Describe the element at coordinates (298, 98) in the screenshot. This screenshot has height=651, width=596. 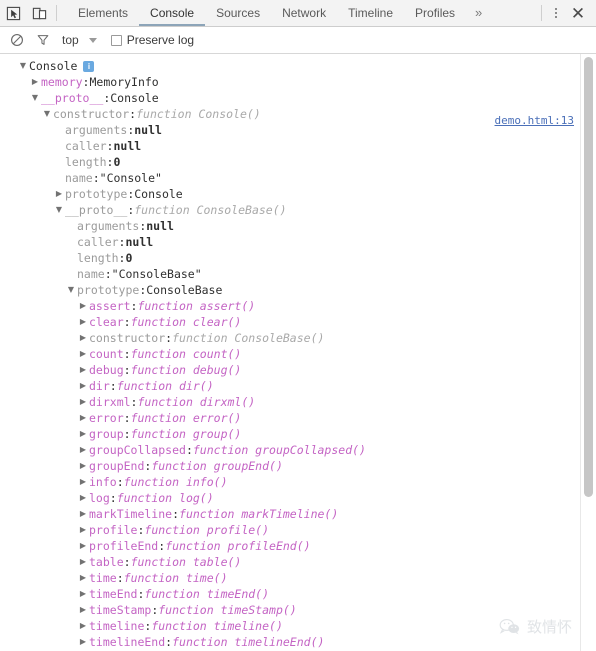
I see `object-tree-row: ▼ __proto__: Console` at that location.